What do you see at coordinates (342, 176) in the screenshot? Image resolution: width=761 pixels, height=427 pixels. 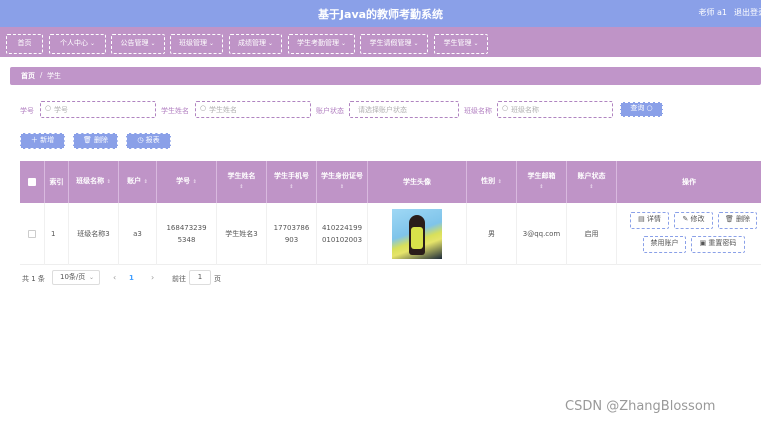 I see `col-id-card-label: 学生身份证号` at bounding box center [342, 176].